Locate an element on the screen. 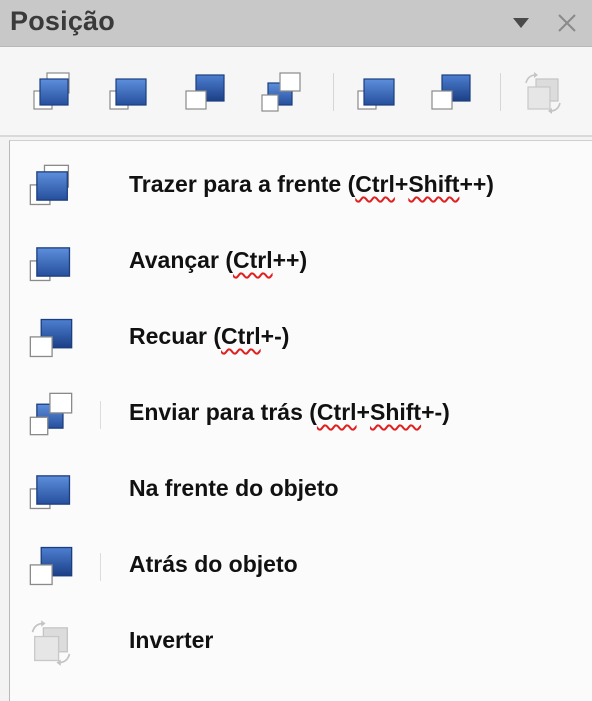 The image size is (592, 701). menu-item-forward-one: Avançar (Ctrl++) is located at coordinates (301, 263).